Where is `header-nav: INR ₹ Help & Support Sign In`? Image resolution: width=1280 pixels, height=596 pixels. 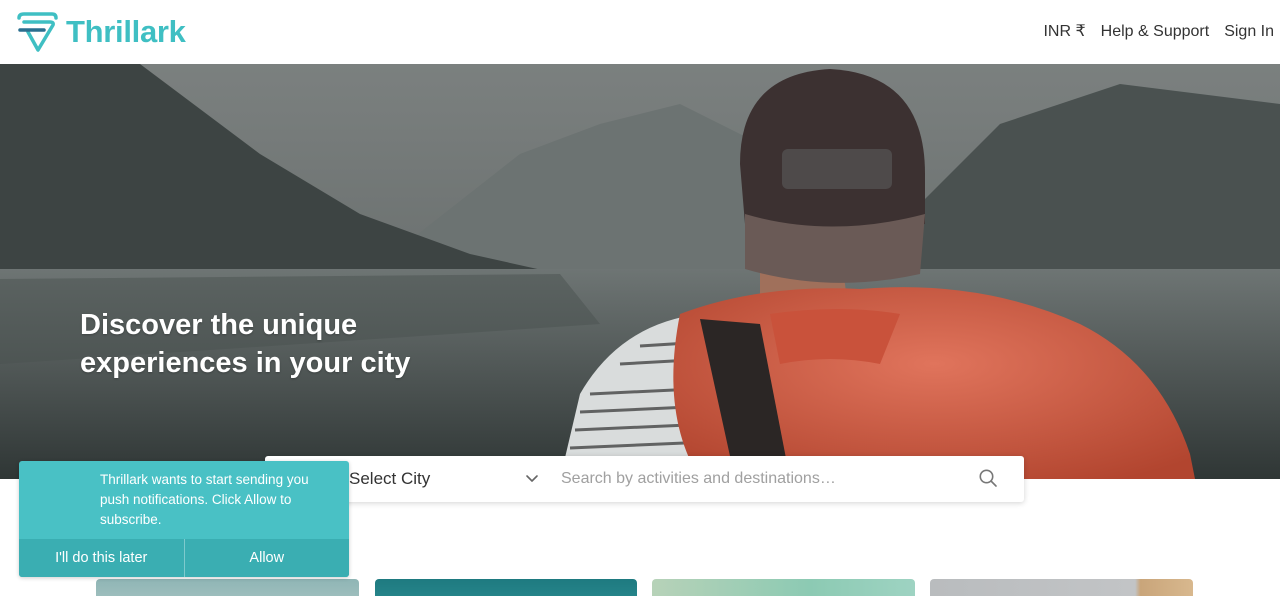 header-nav: INR ₹ Help & Support Sign In is located at coordinates (1158, 32).